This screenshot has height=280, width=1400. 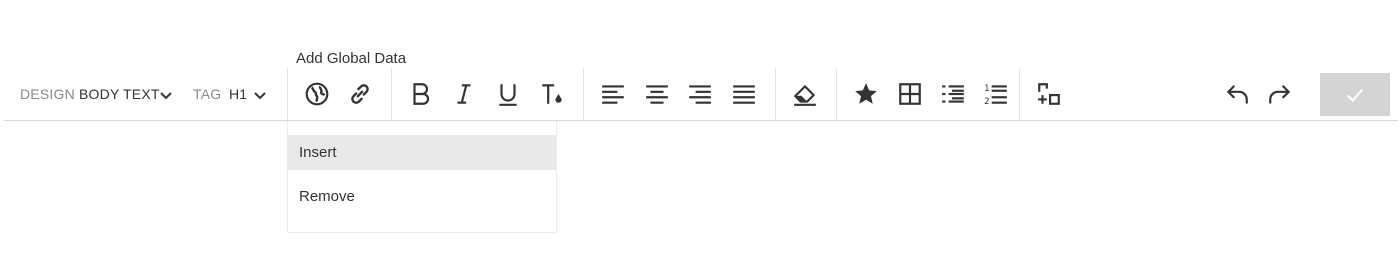 What do you see at coordinates (1280, 94) in the screenshot?
I see `redo-icon` at bounding box center [1280, 94].